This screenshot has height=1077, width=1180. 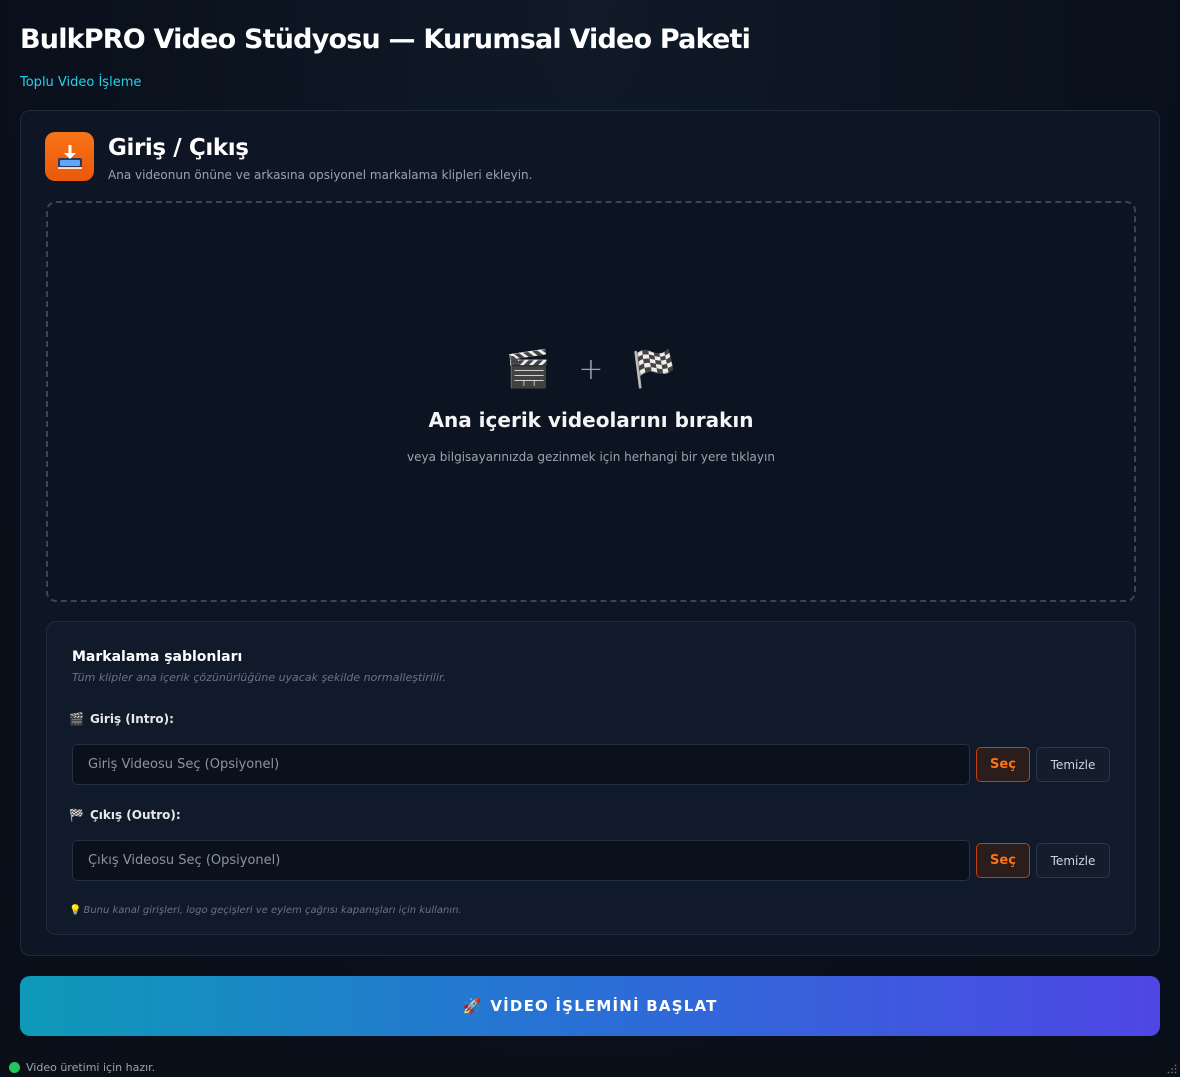 What do you see at coordinates (521, 860) in the screenshot?
I see `outro-file-input` at bounding box center [521, 860].